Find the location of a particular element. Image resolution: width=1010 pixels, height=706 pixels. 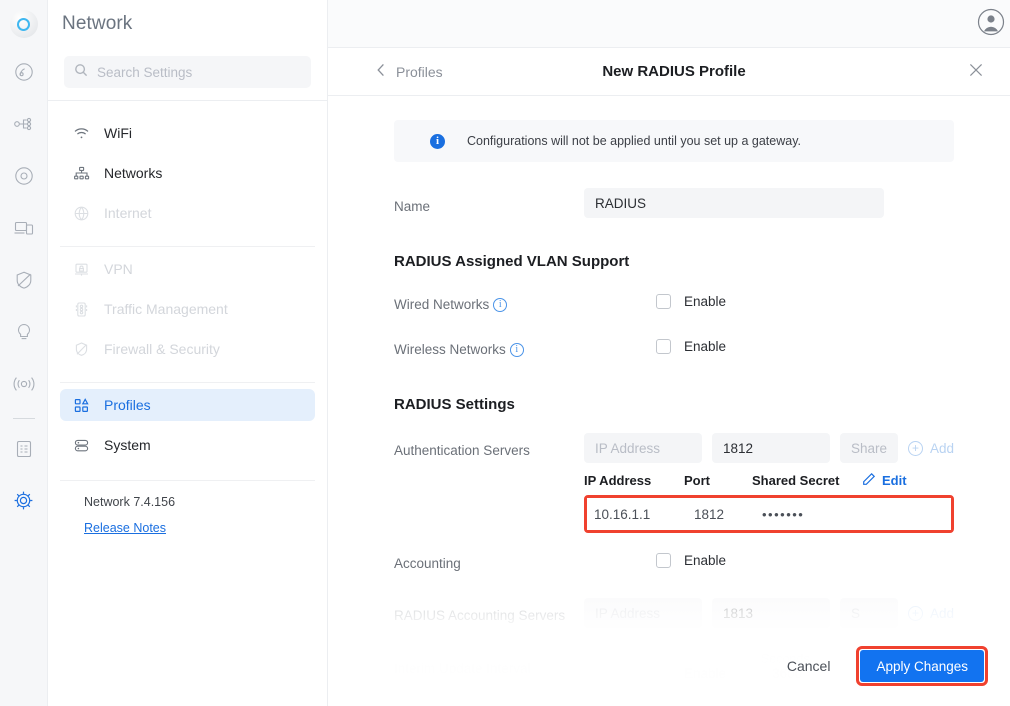

cell-shared-secret: ••••••• is located at coordinates (783, 514).